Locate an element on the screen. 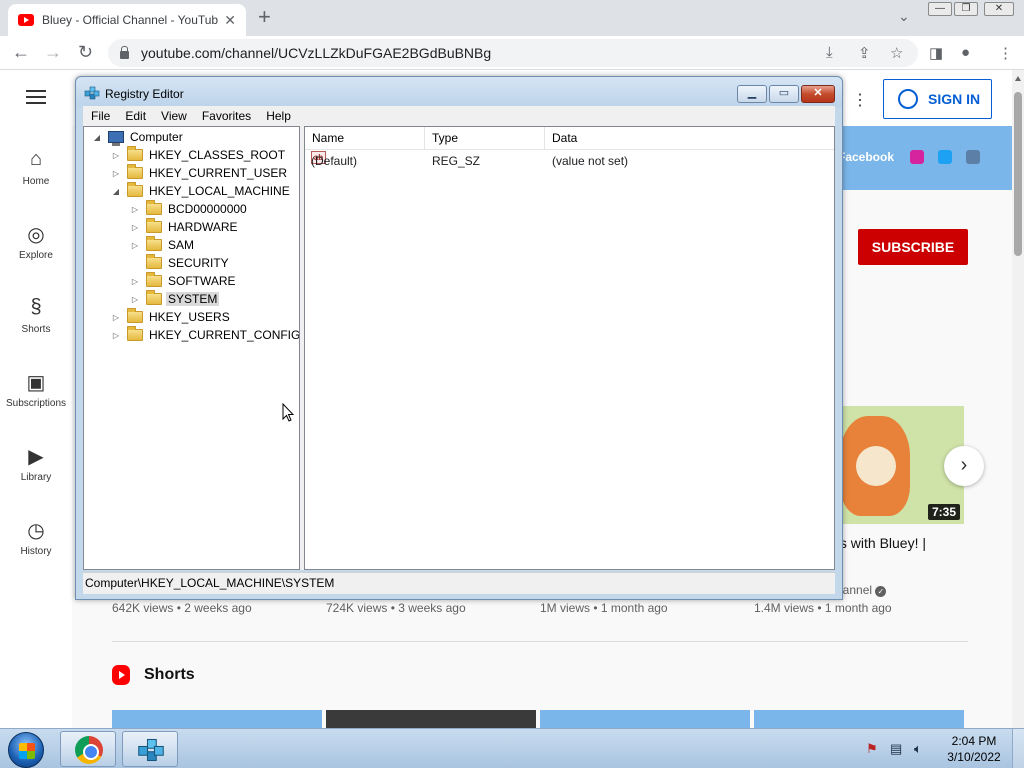  tree-node-bcd00000000: ▷ BCD00000000 is located at coordinates (189, 209).